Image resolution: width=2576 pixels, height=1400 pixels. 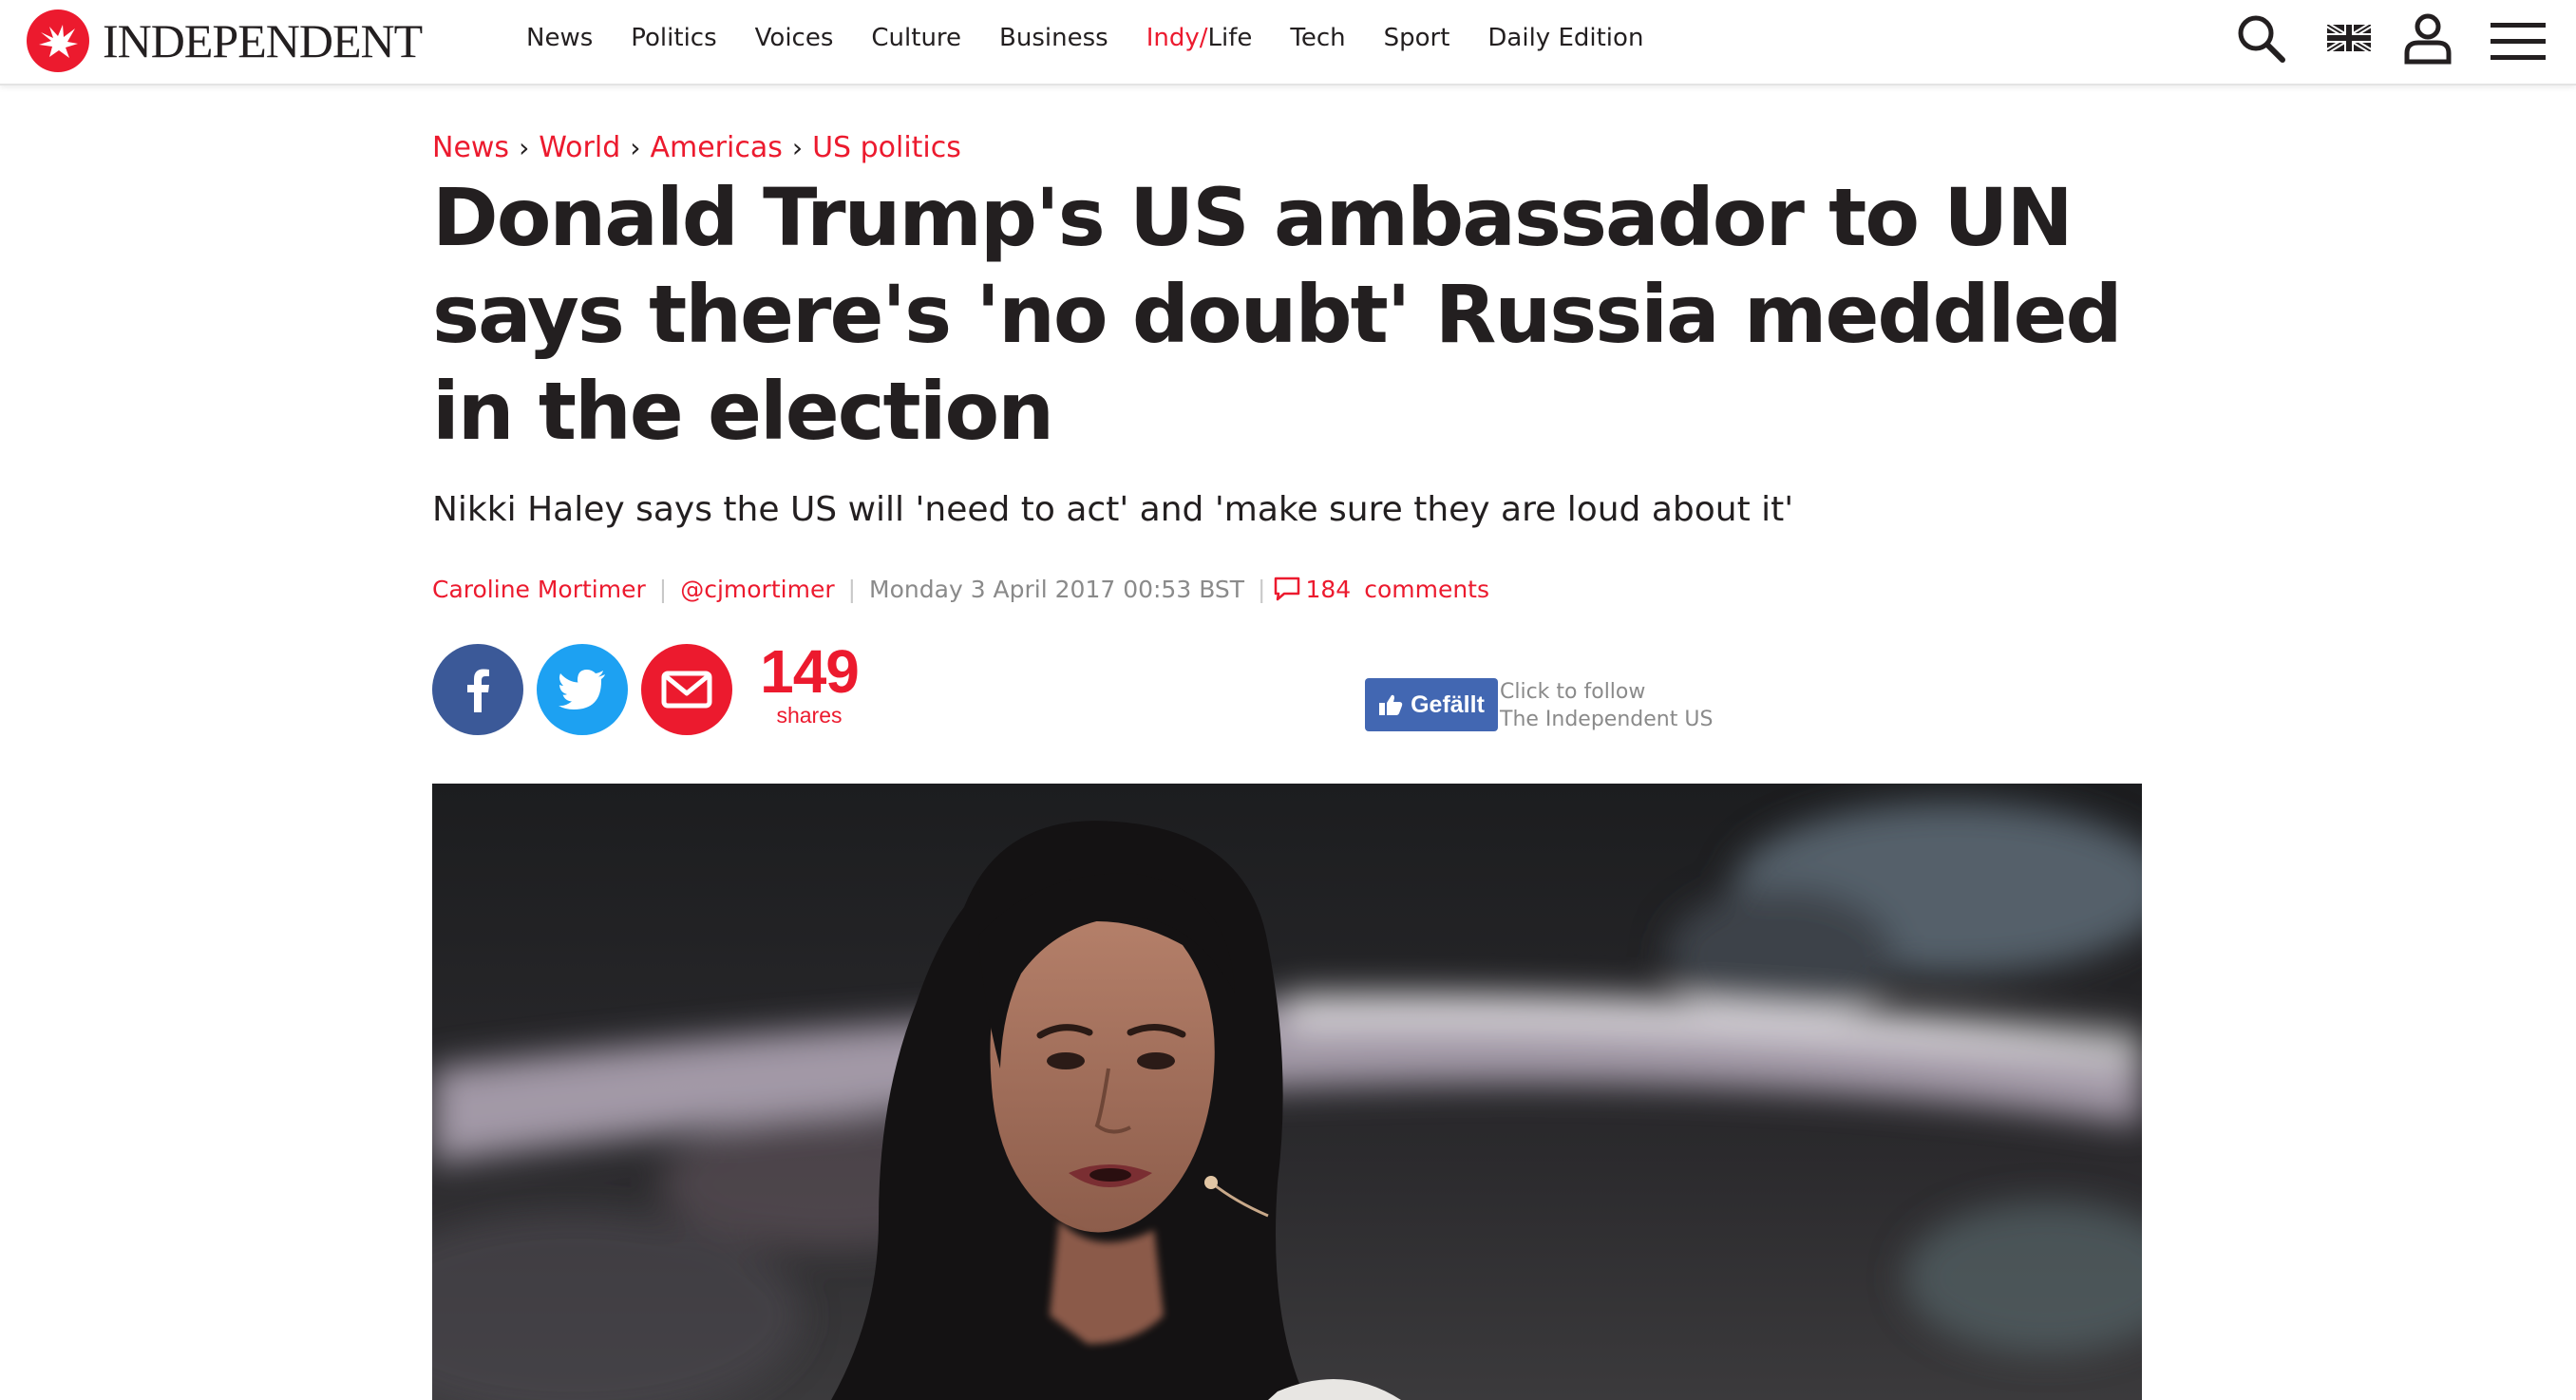 I want to click on eagle-logo-icon, so click(x=58, y=40).